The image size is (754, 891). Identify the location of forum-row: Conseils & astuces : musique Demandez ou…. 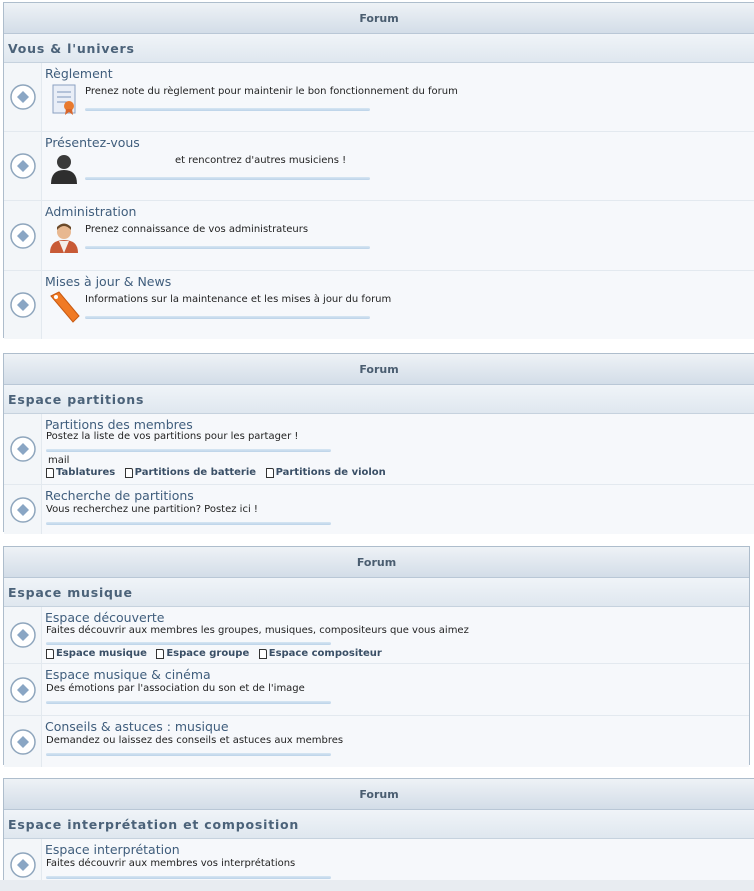
(376, 741).